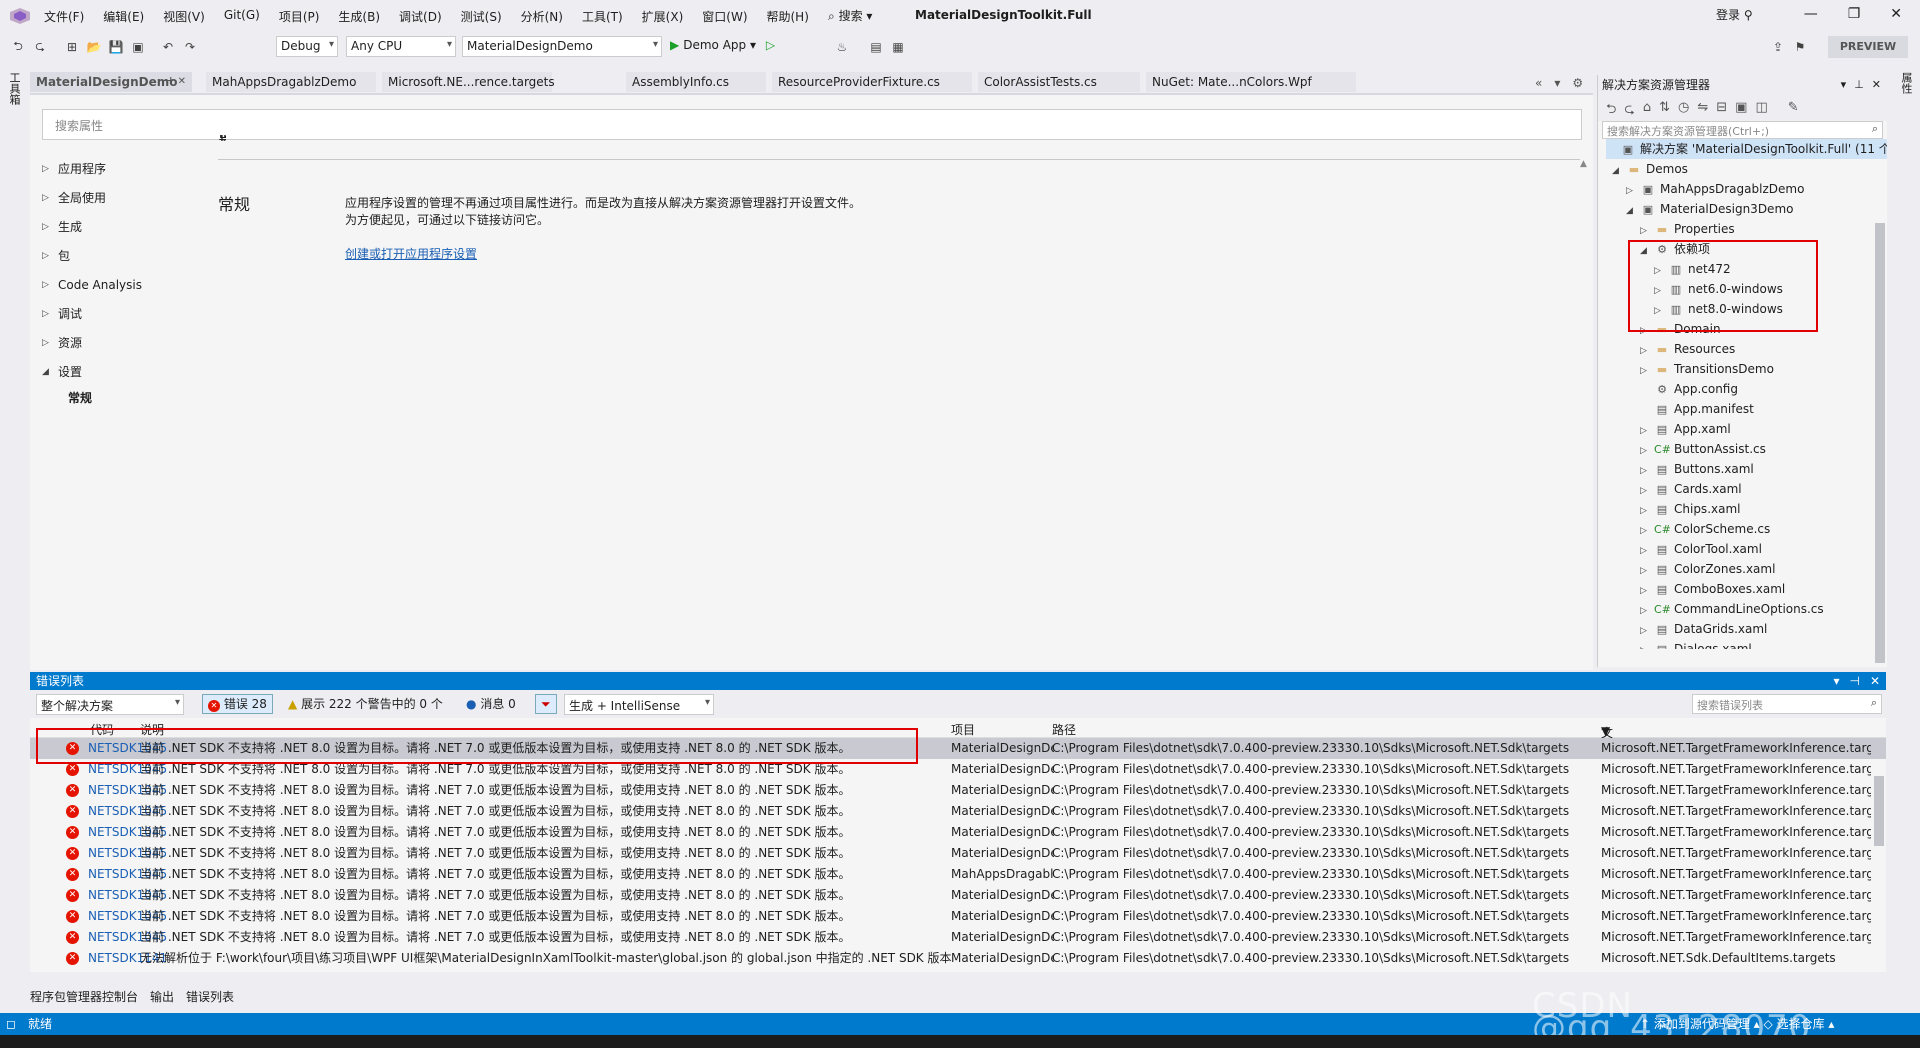 Image resolution: width=1920 pixels, height=1048 pixels. What do you see at coordinates (162, 998) in the screenshot?
I see `tab-output: 输出` at bounding box center [162, 998].